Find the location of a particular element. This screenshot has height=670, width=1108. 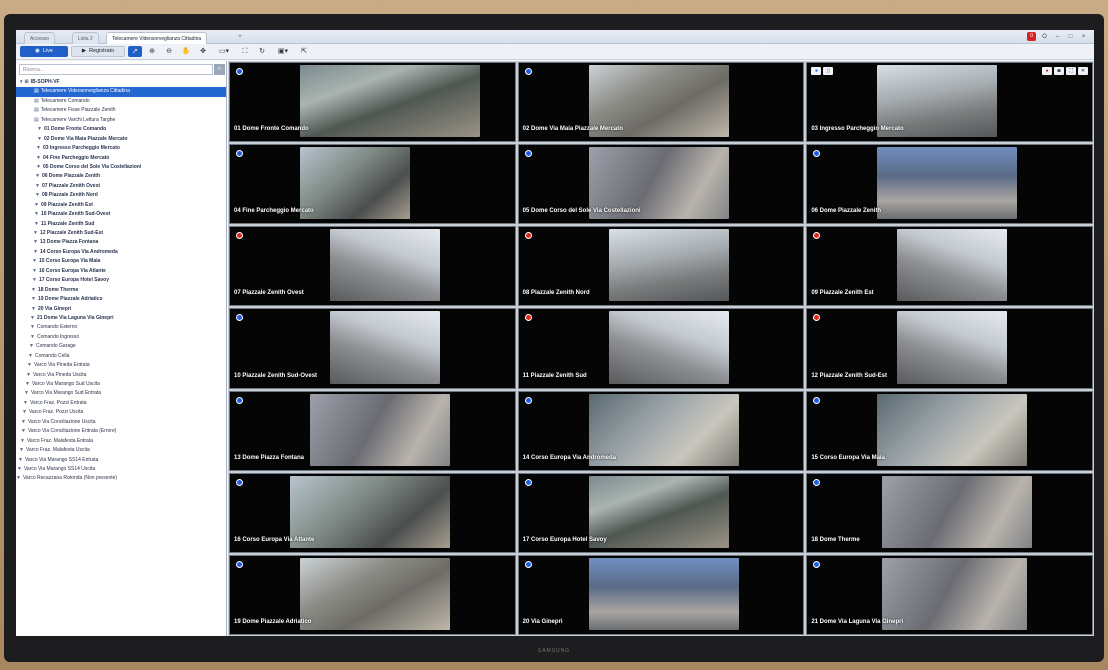

camera-tile: 08 Piazzale Zenith Nord is located at coordinates (661, 266).